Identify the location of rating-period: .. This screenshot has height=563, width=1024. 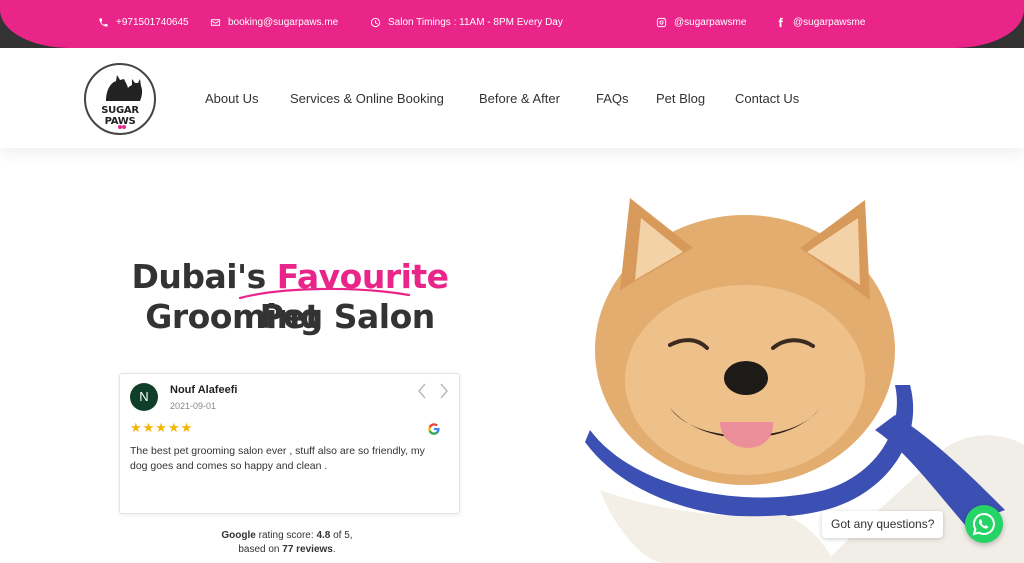
(334, 549).